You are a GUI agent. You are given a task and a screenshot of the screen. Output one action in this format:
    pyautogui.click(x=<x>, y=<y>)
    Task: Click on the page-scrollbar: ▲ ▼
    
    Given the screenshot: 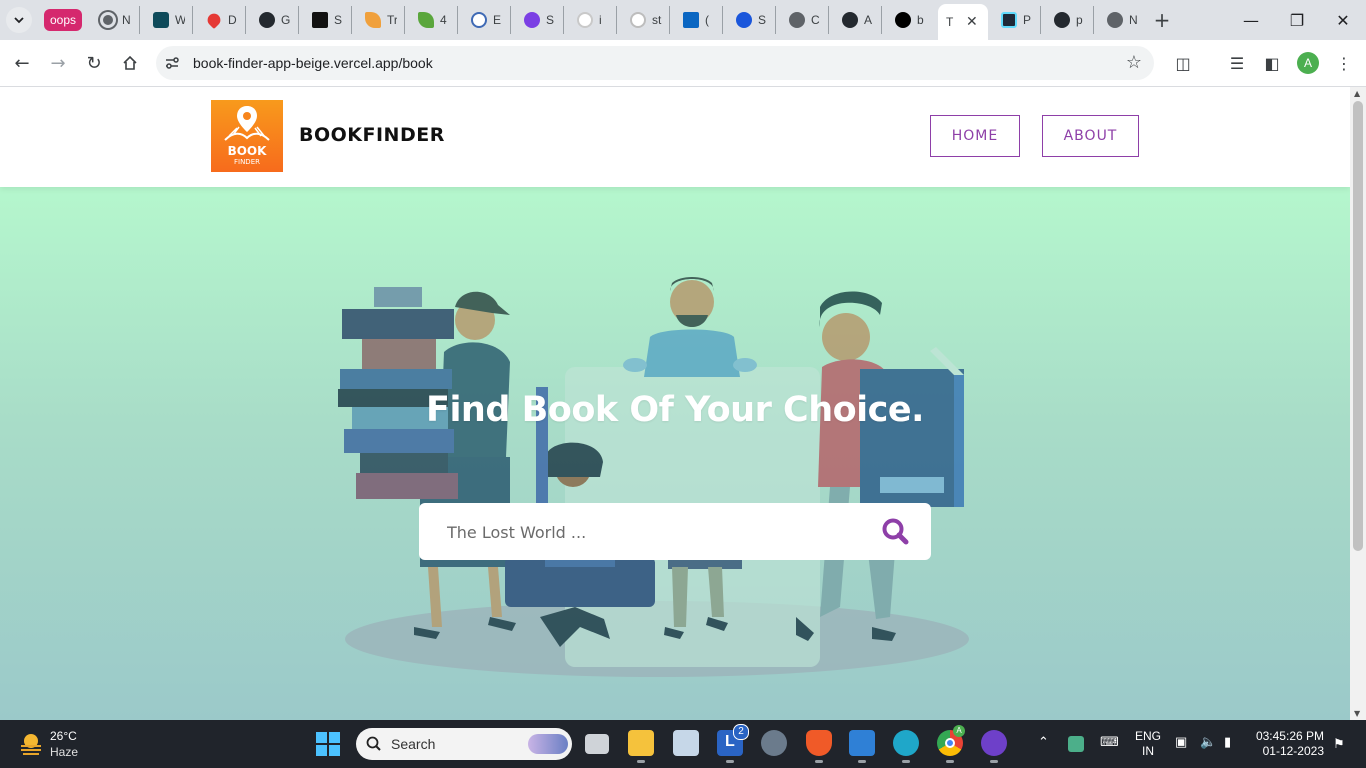 What is the action you would take?
    pyautogui.click(x=1358, y=403)
    